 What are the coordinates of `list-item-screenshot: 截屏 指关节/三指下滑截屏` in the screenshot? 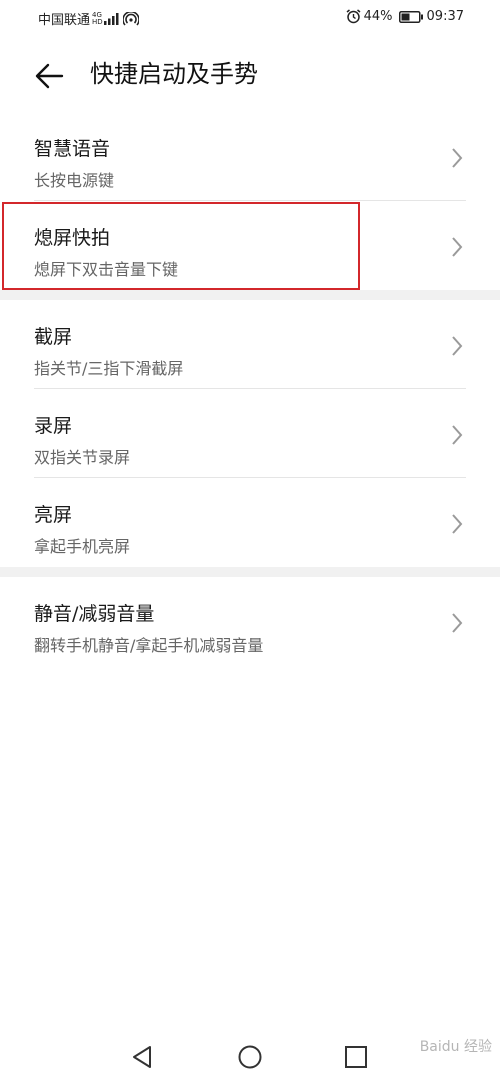 It's located at (250, 344).